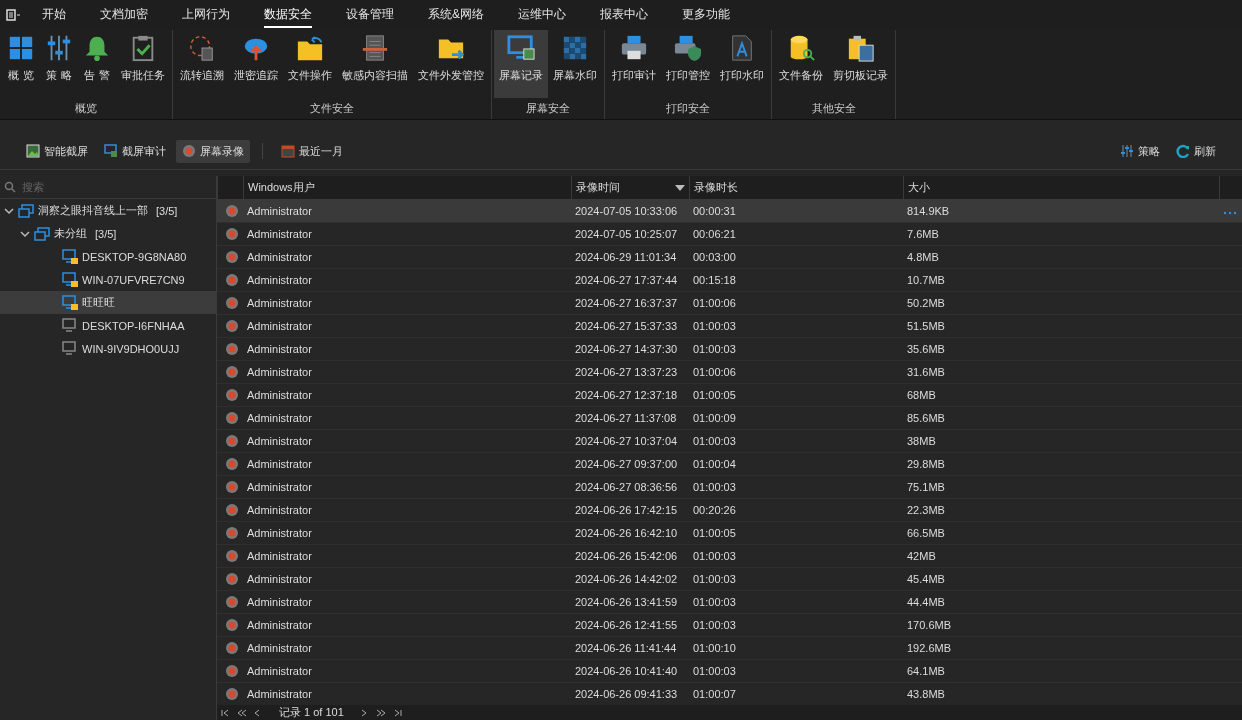 The image size is (1242, 720). Describe the element at coordinates (256, 64) in the screenshot. I see `ribbon-button: 泄密追踪` at that location.